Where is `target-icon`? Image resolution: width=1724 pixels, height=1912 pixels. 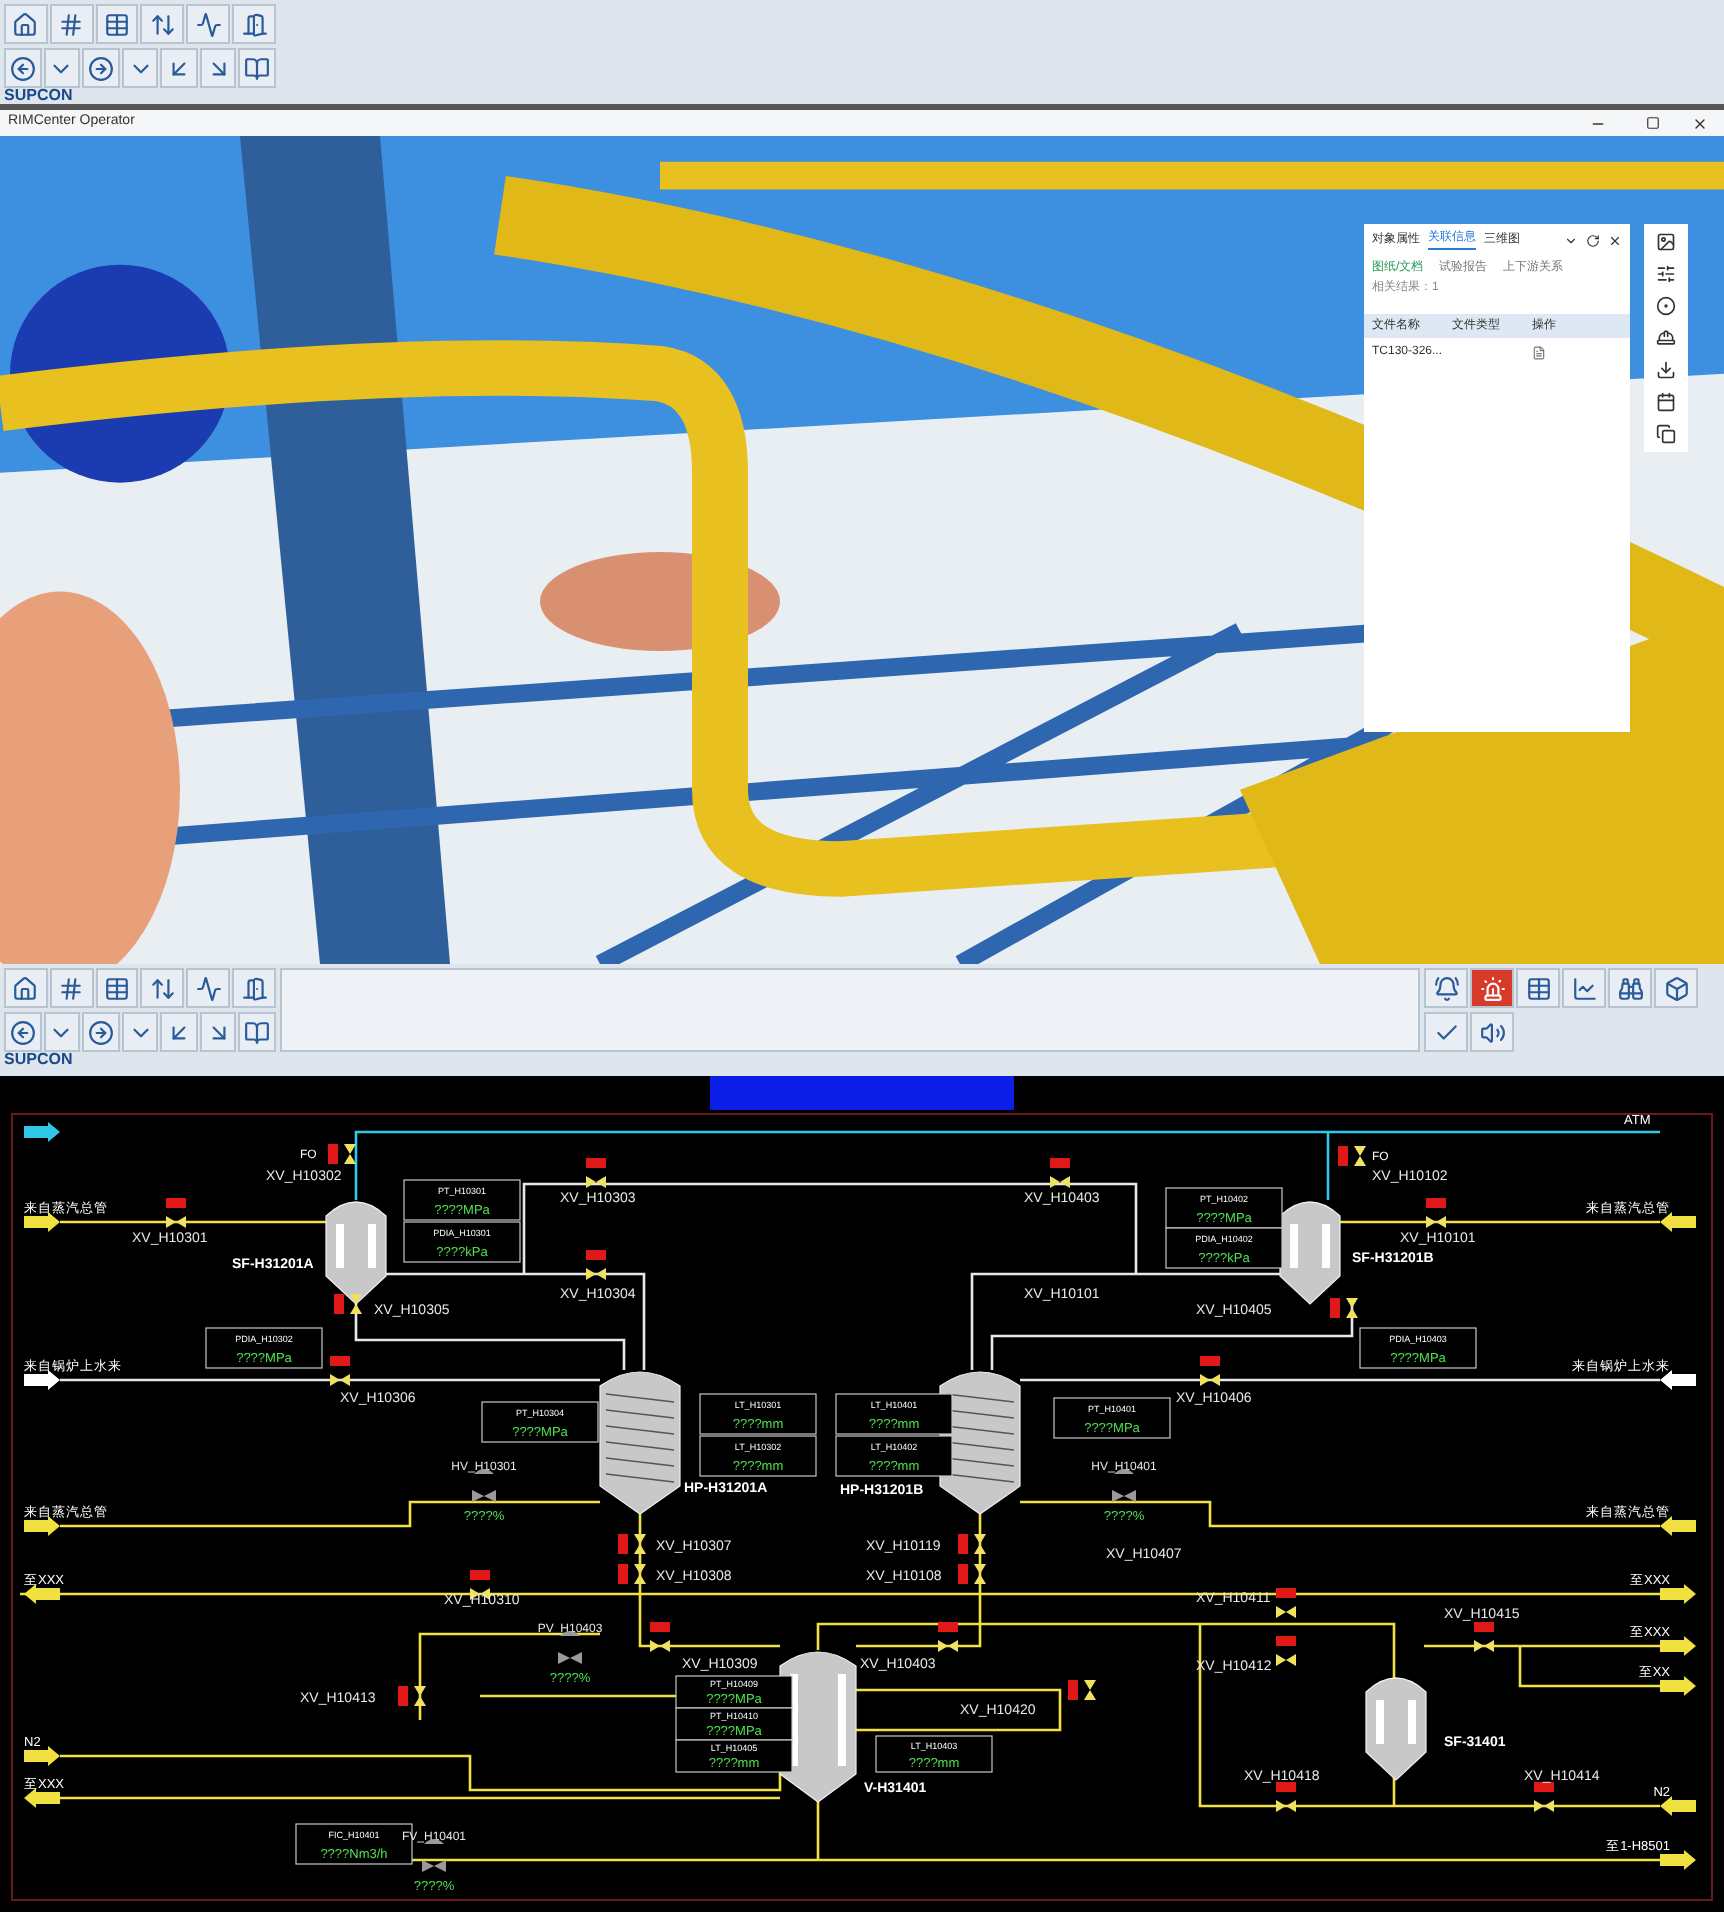 target-icon is located at coordinates (1666, 306).